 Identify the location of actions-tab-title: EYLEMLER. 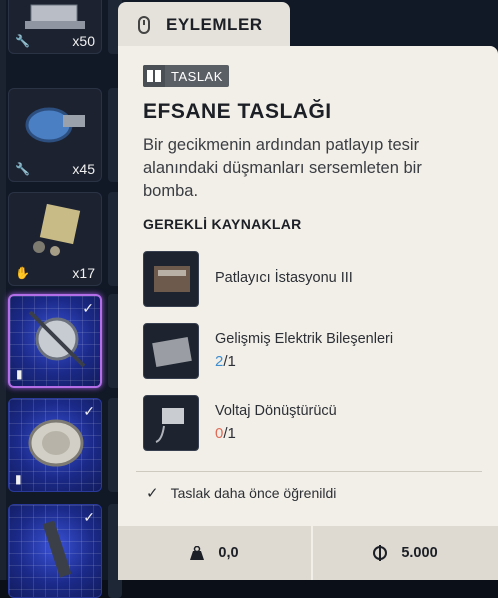
(214, 24).